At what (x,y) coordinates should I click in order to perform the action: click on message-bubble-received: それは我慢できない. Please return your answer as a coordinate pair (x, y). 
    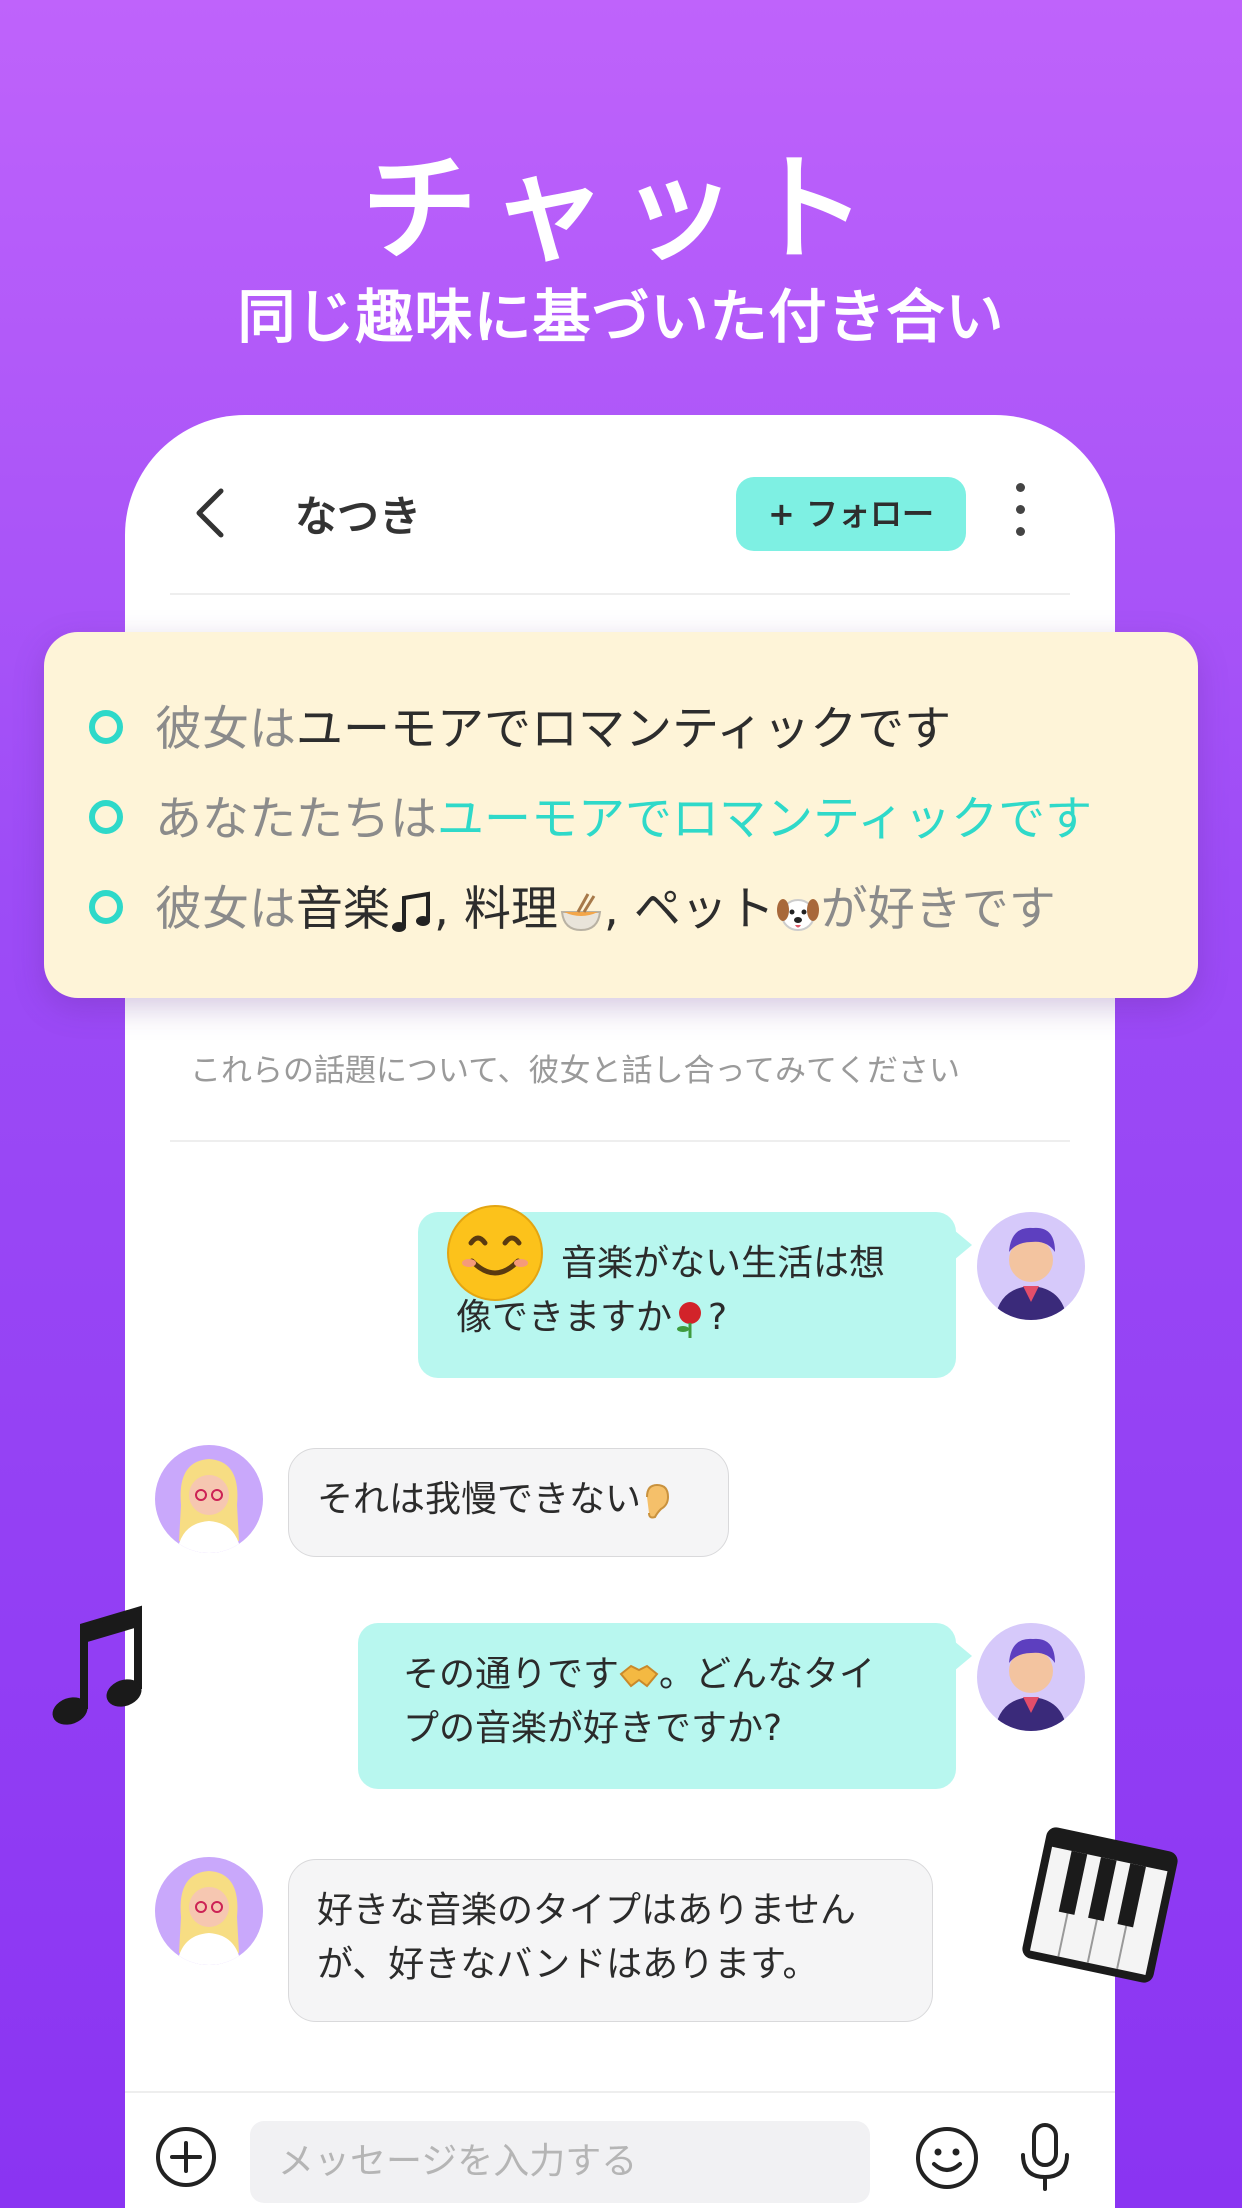
    Looking at the image, I should click on (508, 1502).